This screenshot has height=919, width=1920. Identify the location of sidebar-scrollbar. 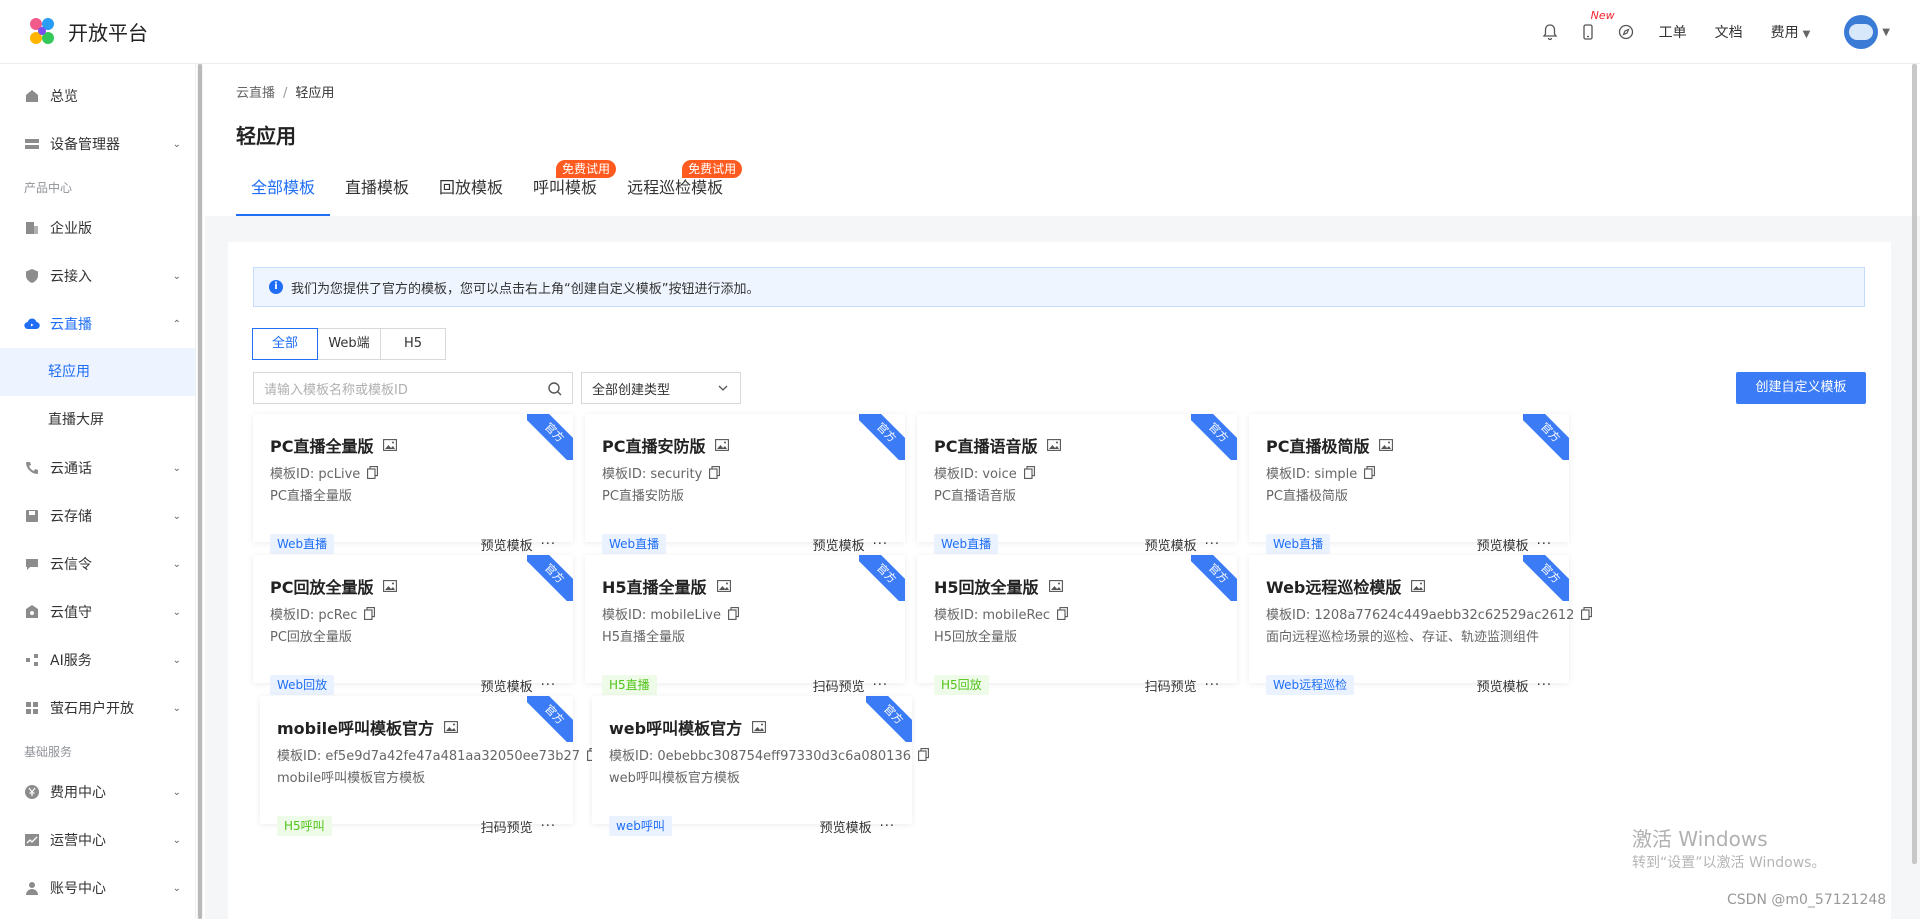
(200, 491).